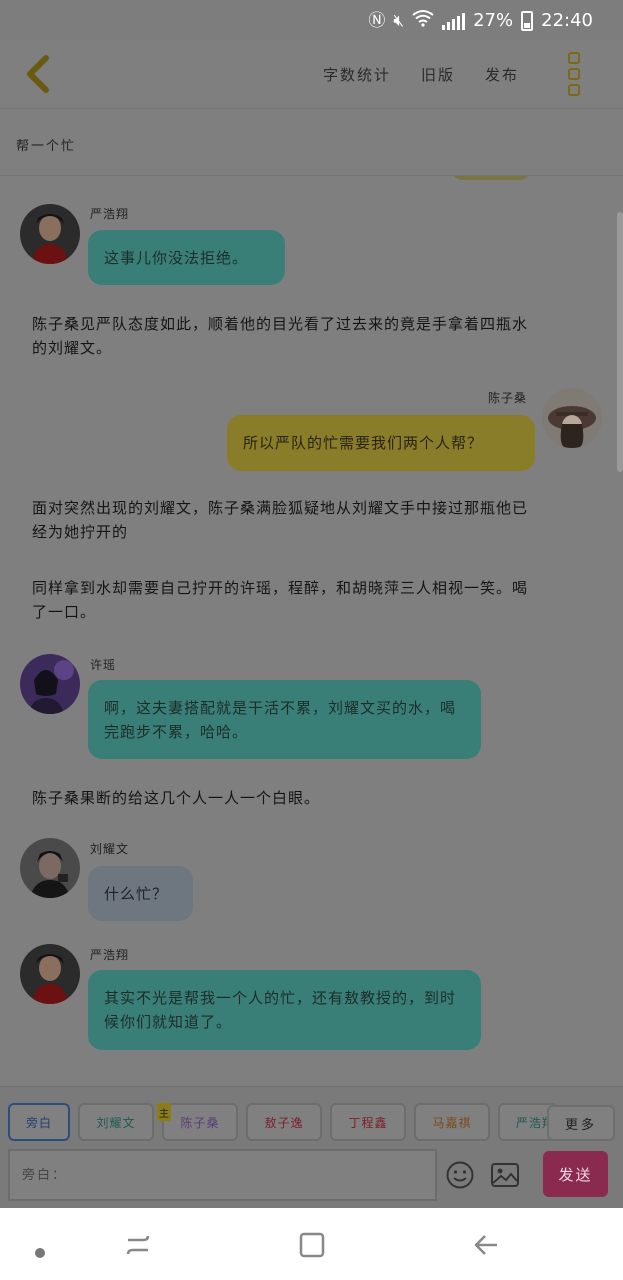 The image size is (623, 1280). Describe the element at coordinates (138, 1245) in the screenshot. I see `recent-apps-icon` at that location.